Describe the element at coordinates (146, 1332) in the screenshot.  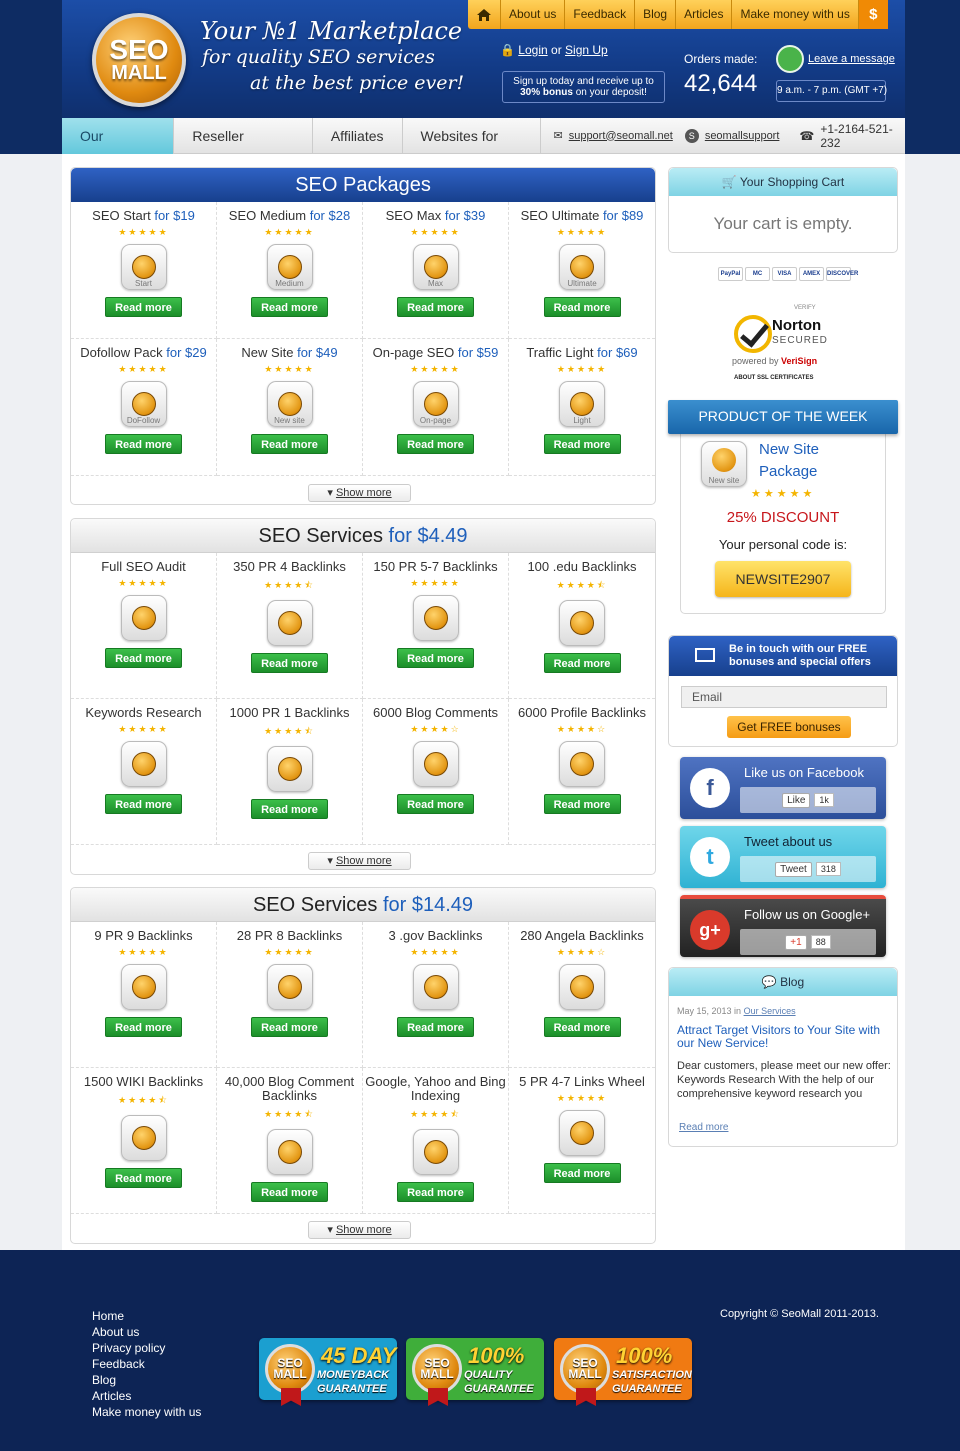
I see `footer-link: About us` at that location.